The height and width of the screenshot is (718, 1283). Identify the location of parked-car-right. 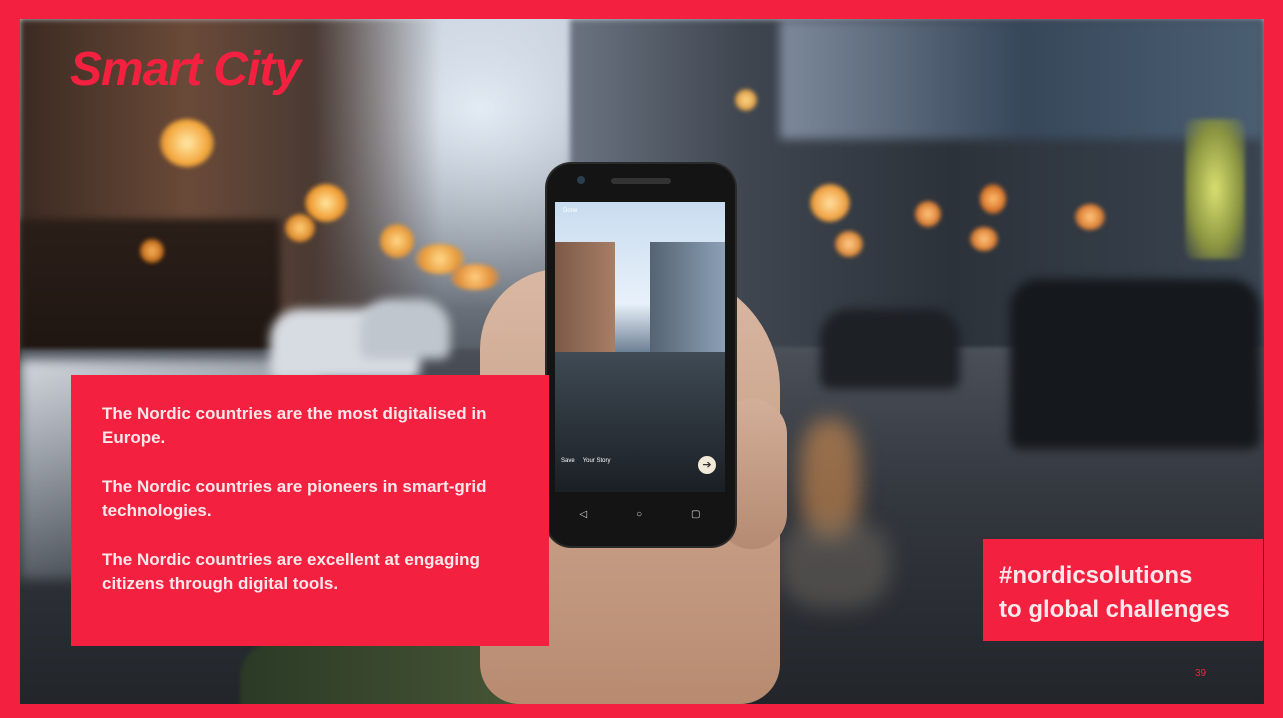
(1135, 364).